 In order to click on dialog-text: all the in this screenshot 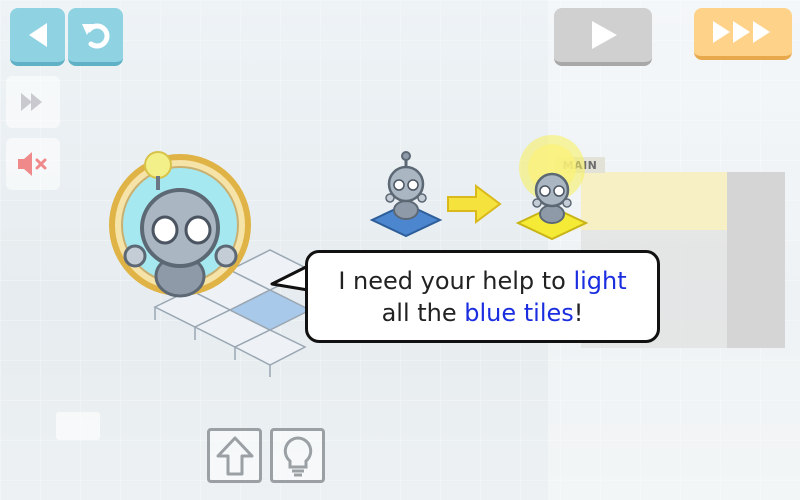, I will do `click(423, 312)`.